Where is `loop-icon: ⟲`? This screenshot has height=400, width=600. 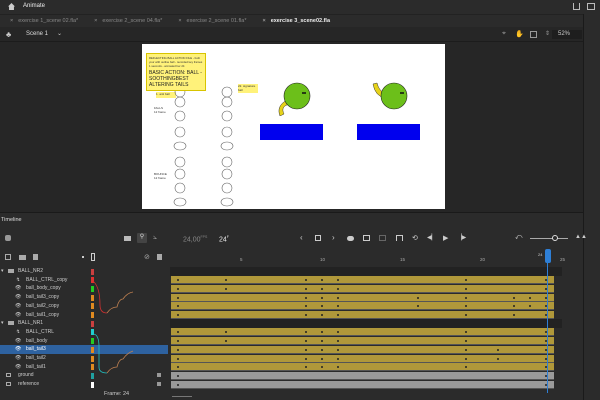 loop-icon: ⟲ is located at coordinates (415, 238).